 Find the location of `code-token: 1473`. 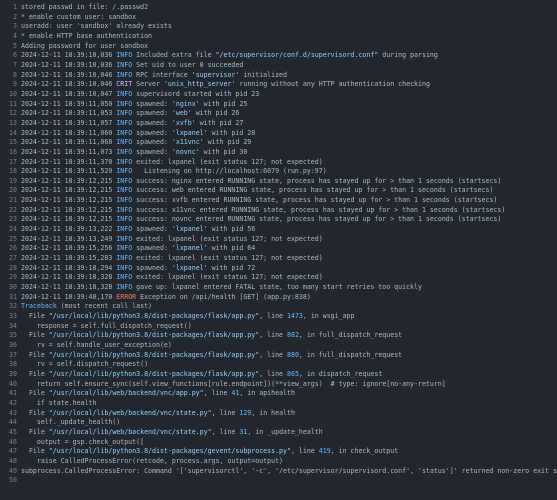

code-token: 1473 is located at coordinates (295, 316).